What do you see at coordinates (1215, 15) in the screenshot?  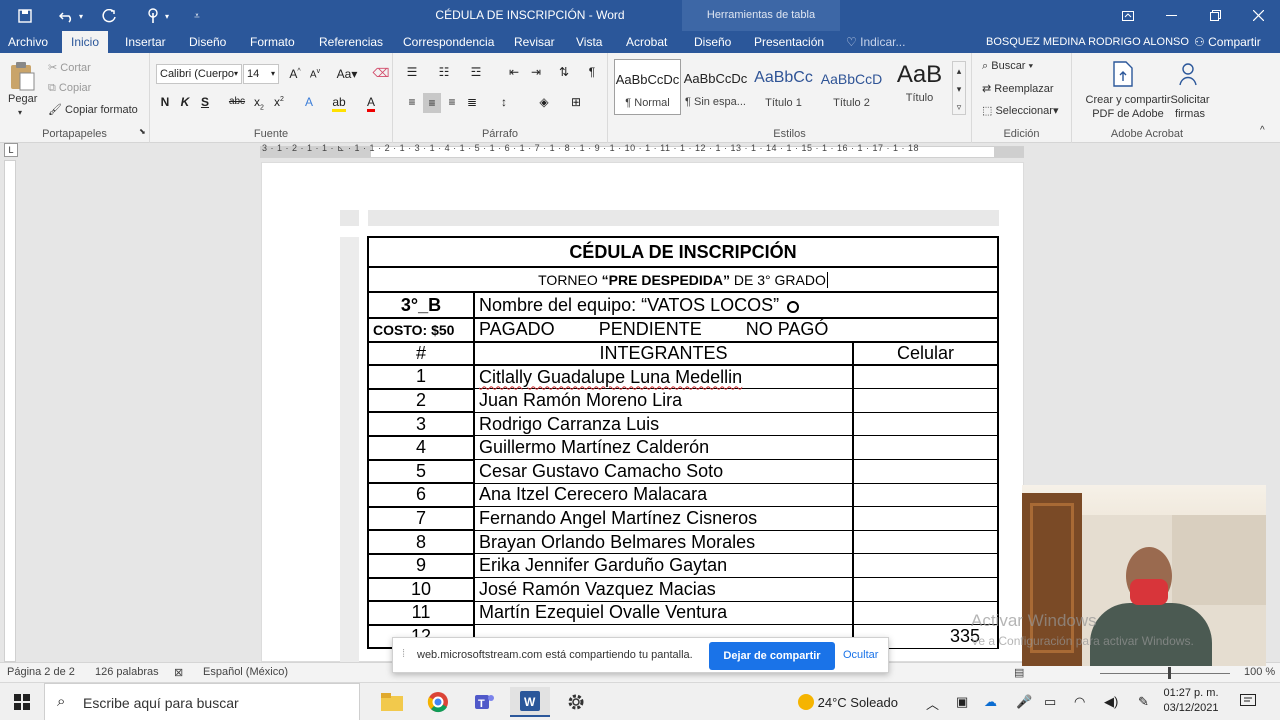 I see `restore-icon` at bounding box center [1215, 15].